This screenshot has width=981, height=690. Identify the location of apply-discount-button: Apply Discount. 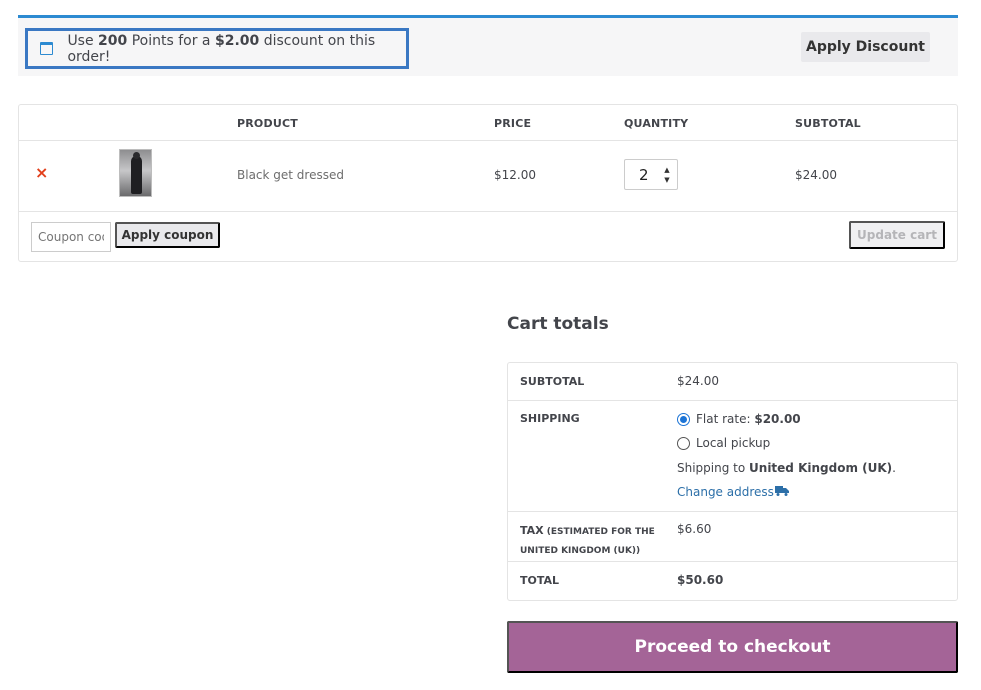
(865, 47).